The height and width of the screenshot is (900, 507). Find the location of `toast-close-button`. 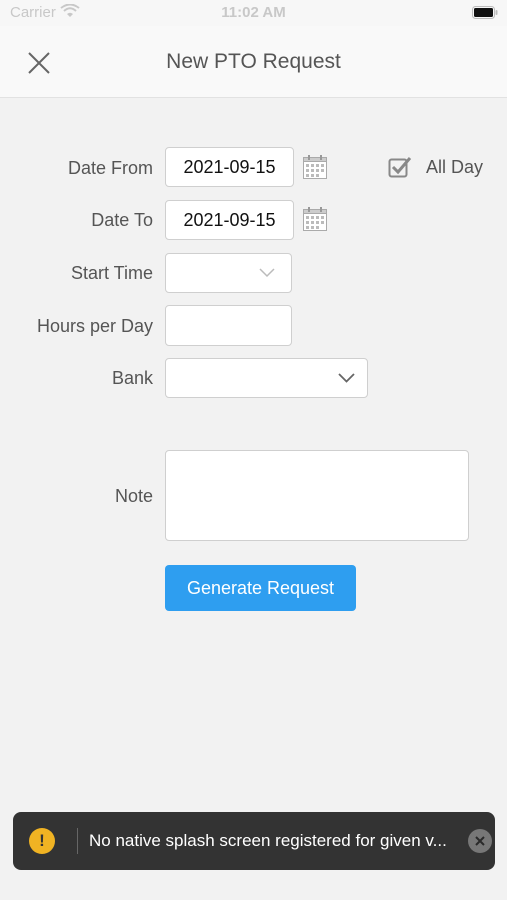

toast-close-button is located at coordinates (480, 841).